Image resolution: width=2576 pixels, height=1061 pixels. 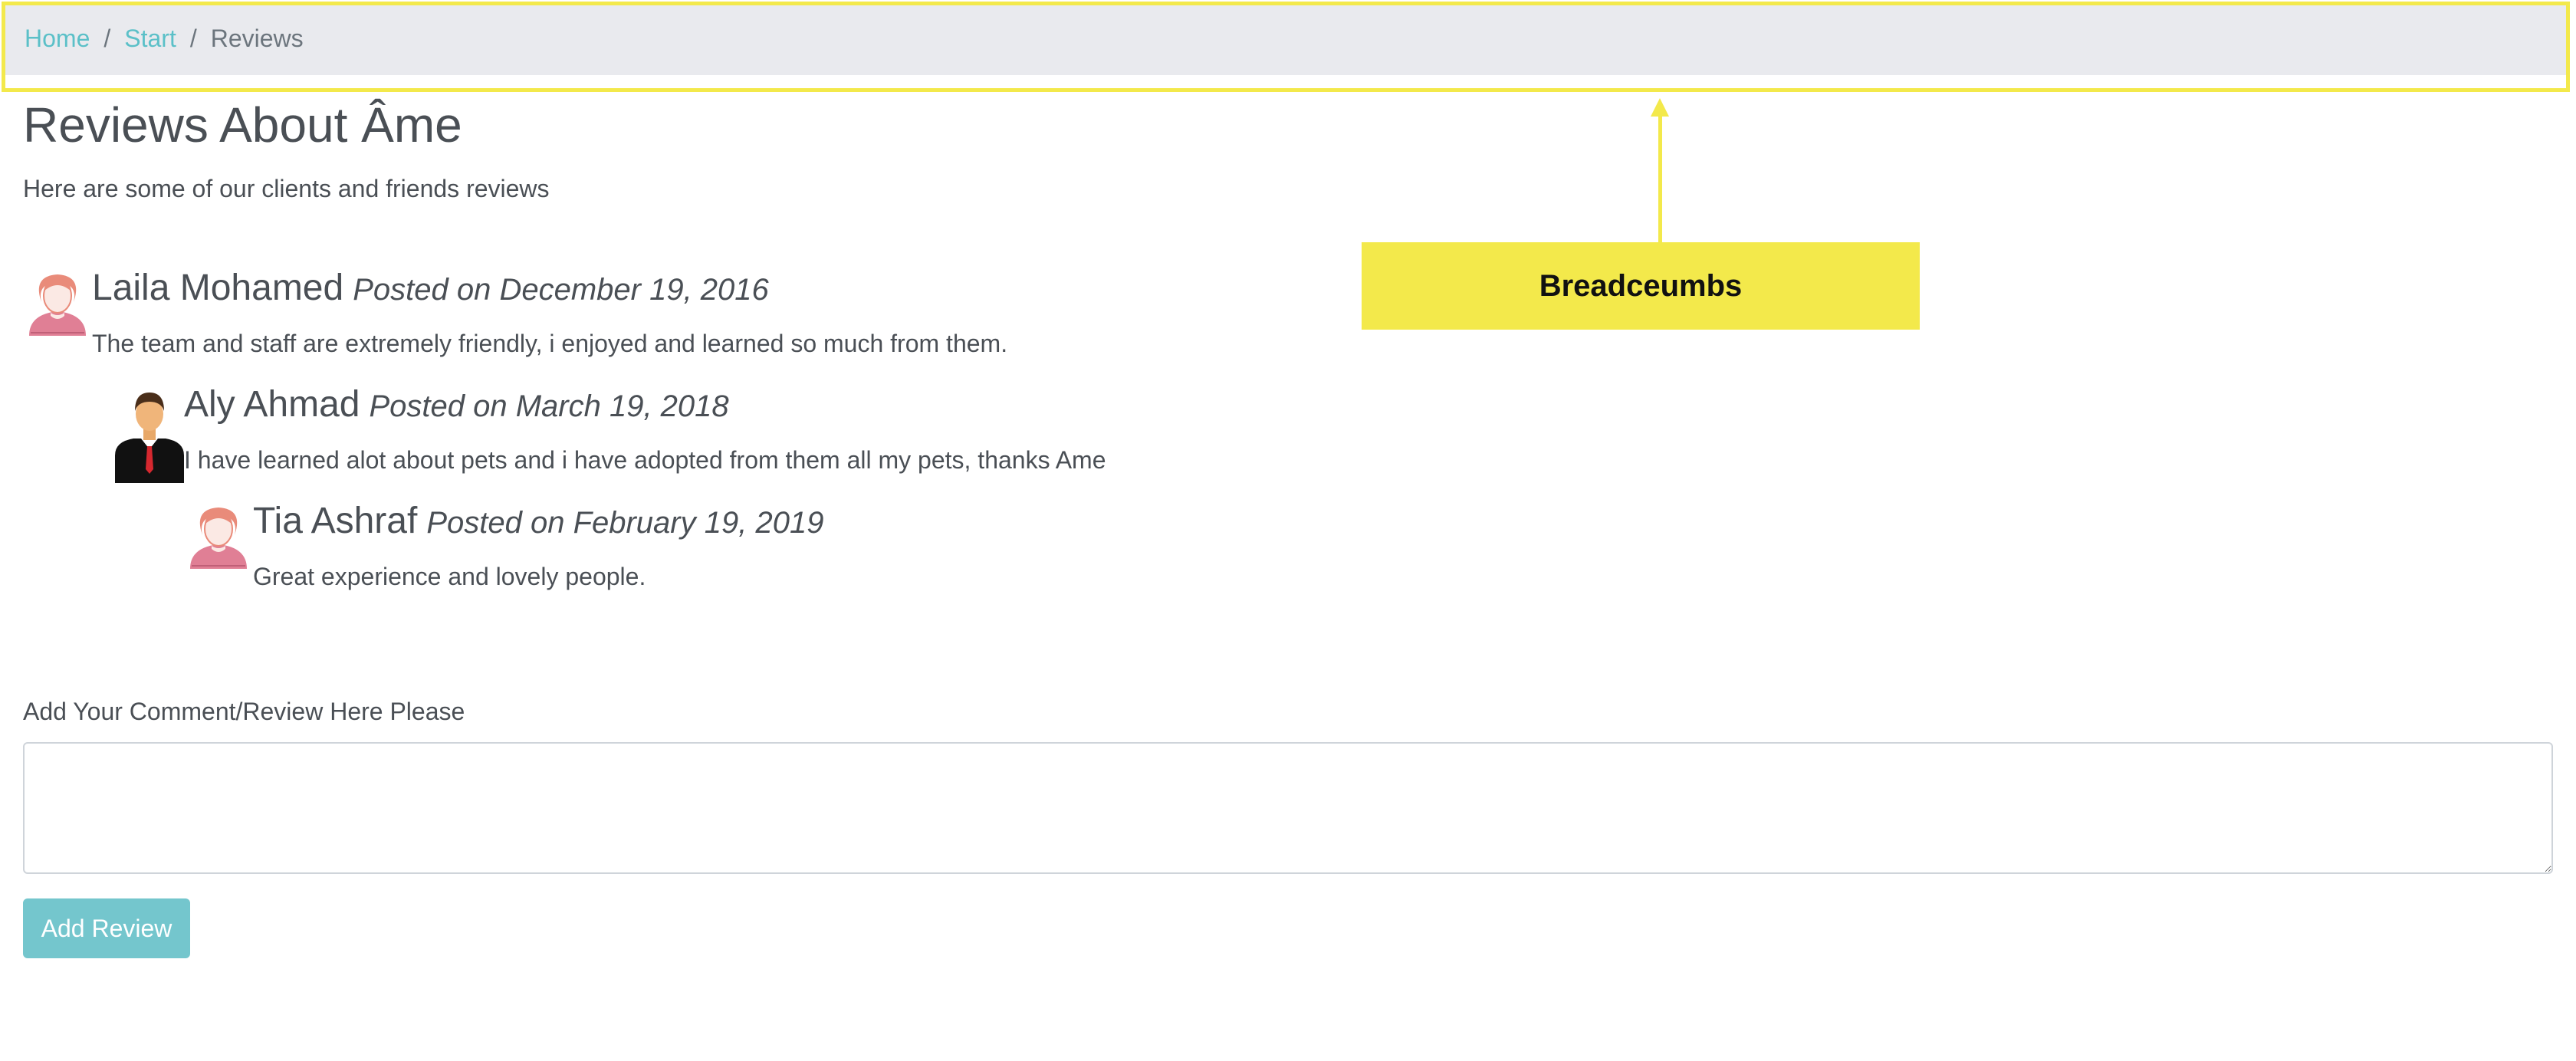 I want to click on review-header: Laila Mohamed Posted on December 19, 2016, so click(x=430, y=288).